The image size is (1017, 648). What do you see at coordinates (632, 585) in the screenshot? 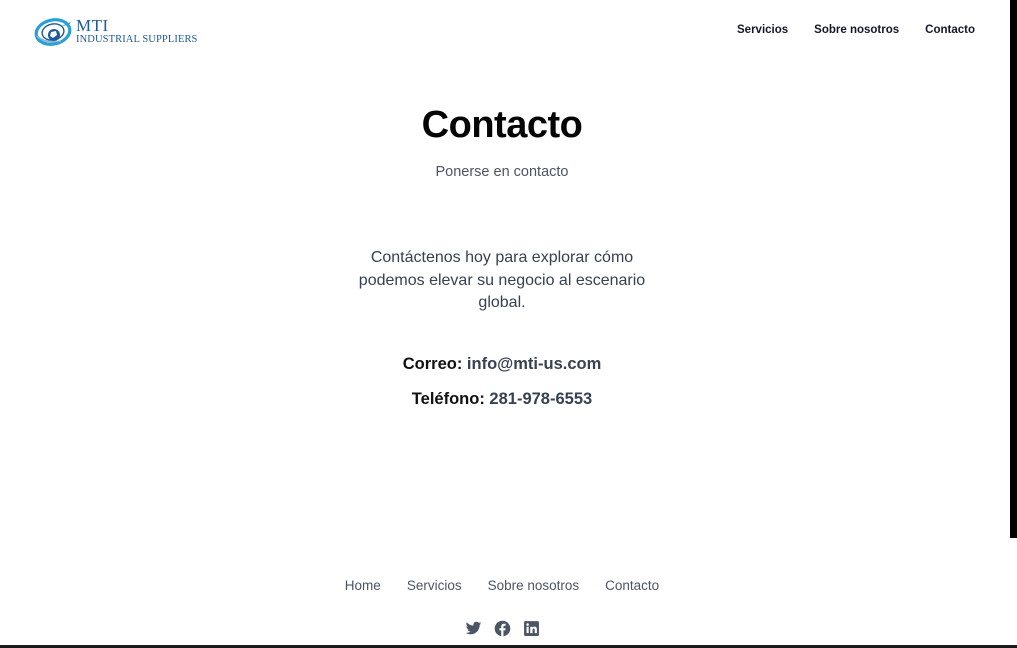
I see `footer-link-contacto: Contacto` at bounding box center [632, 585].